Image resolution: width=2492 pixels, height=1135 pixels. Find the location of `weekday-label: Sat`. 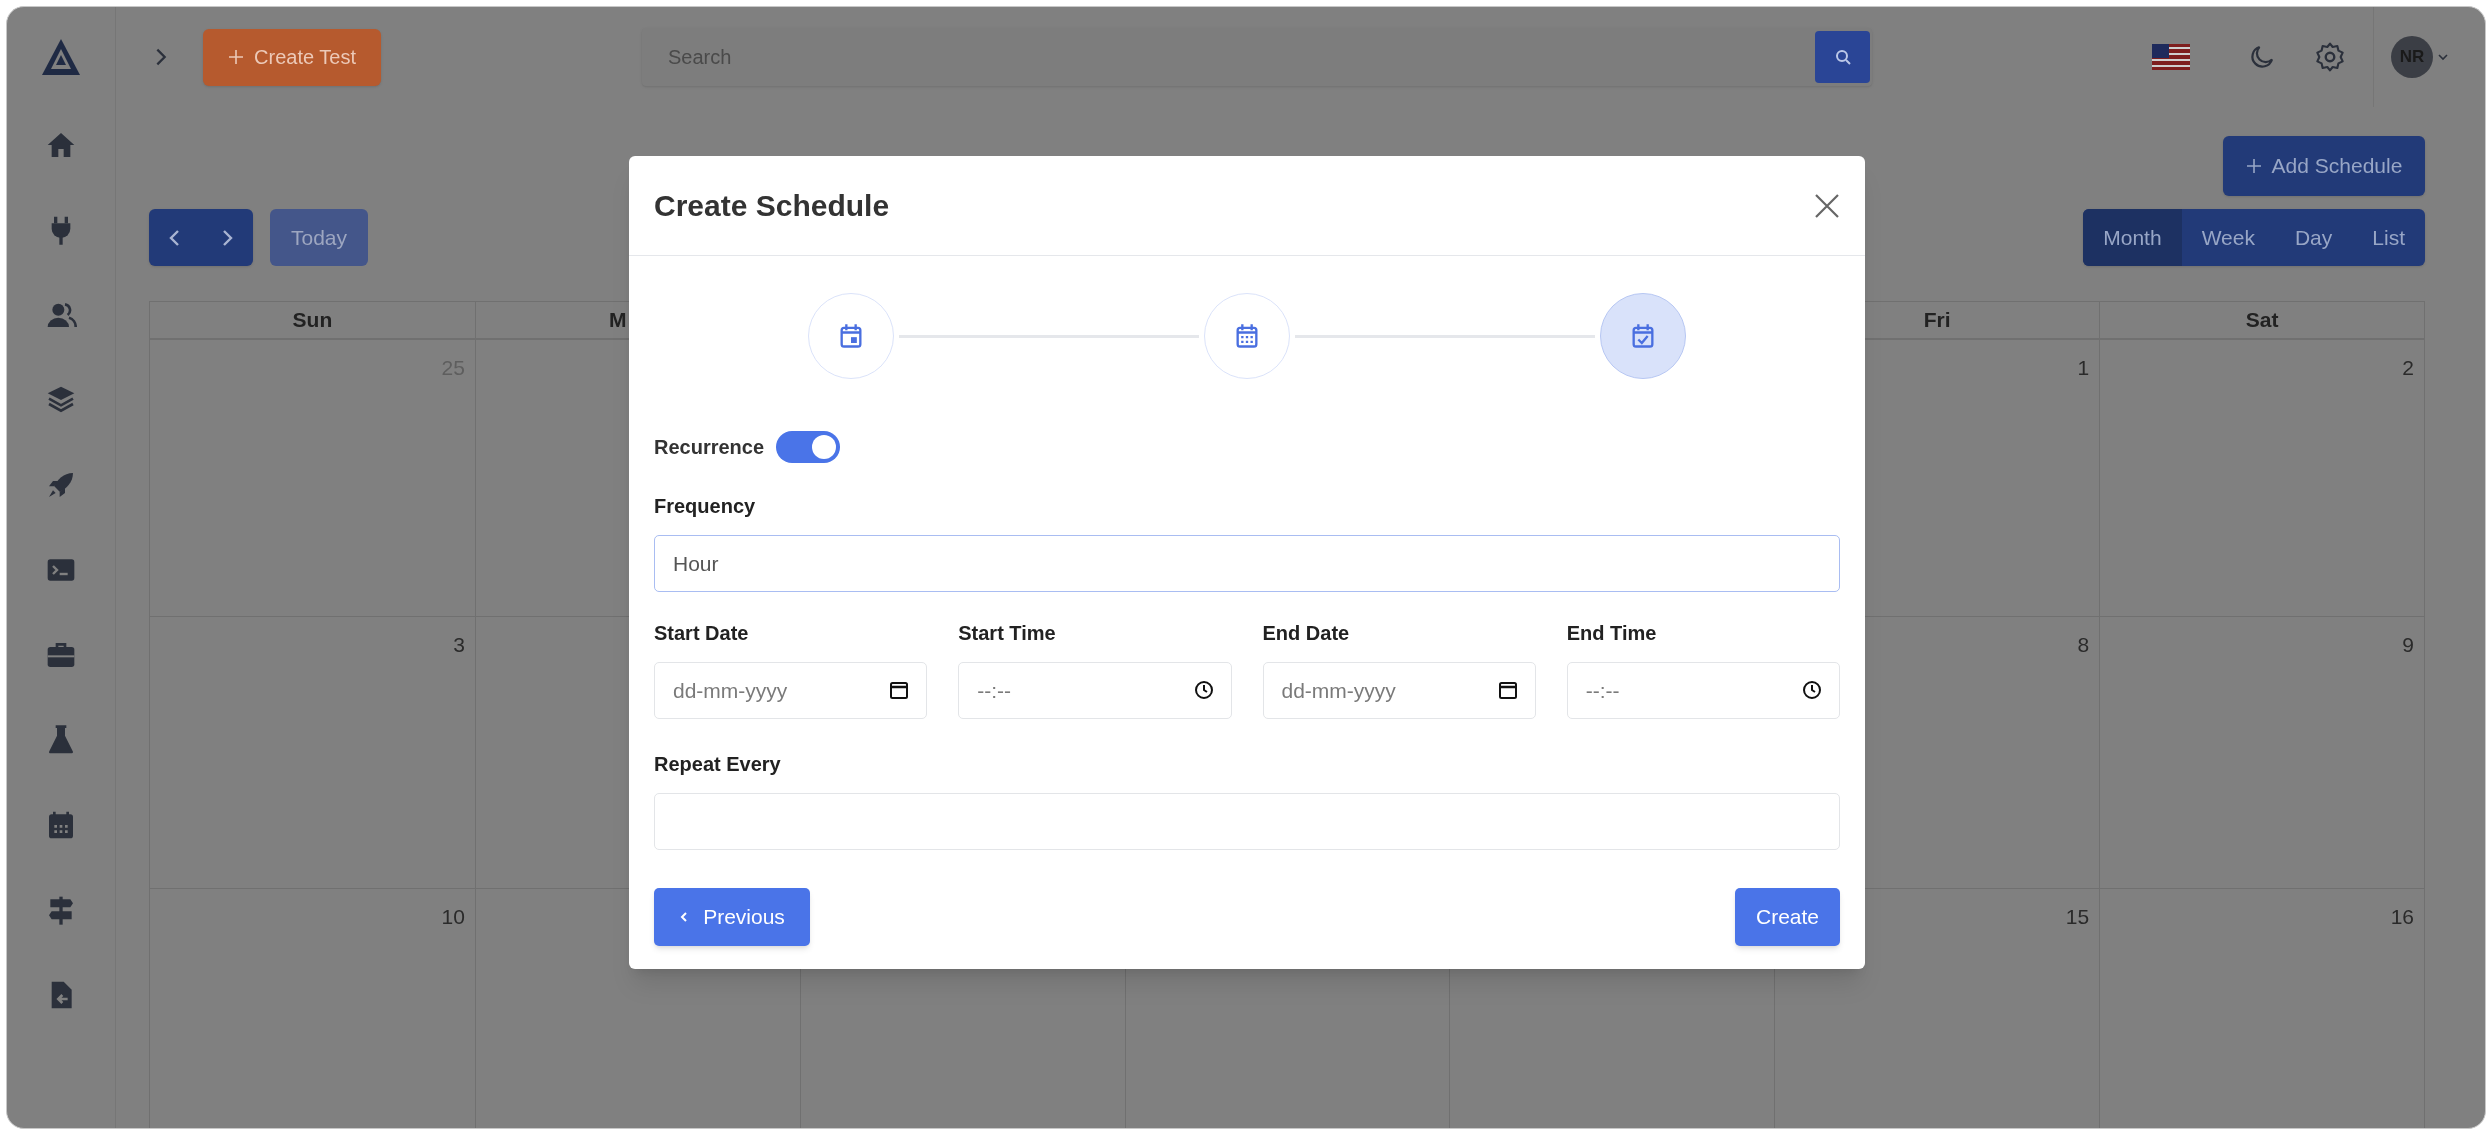

weekday-label: Sat is located at coordinates (2262, 320).